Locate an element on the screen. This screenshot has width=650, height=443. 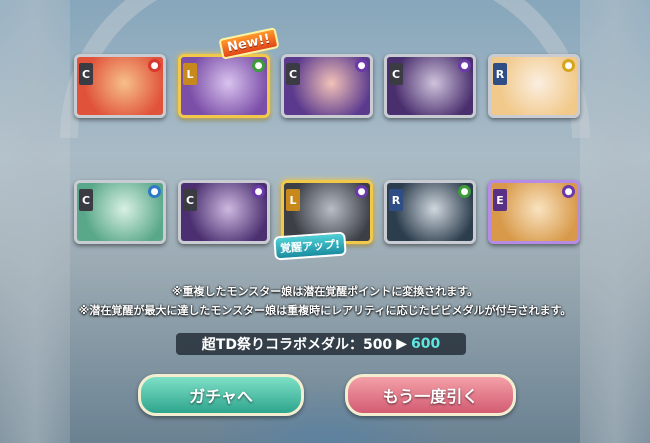
monster-card: L ● is located at coordinates (224, 86).